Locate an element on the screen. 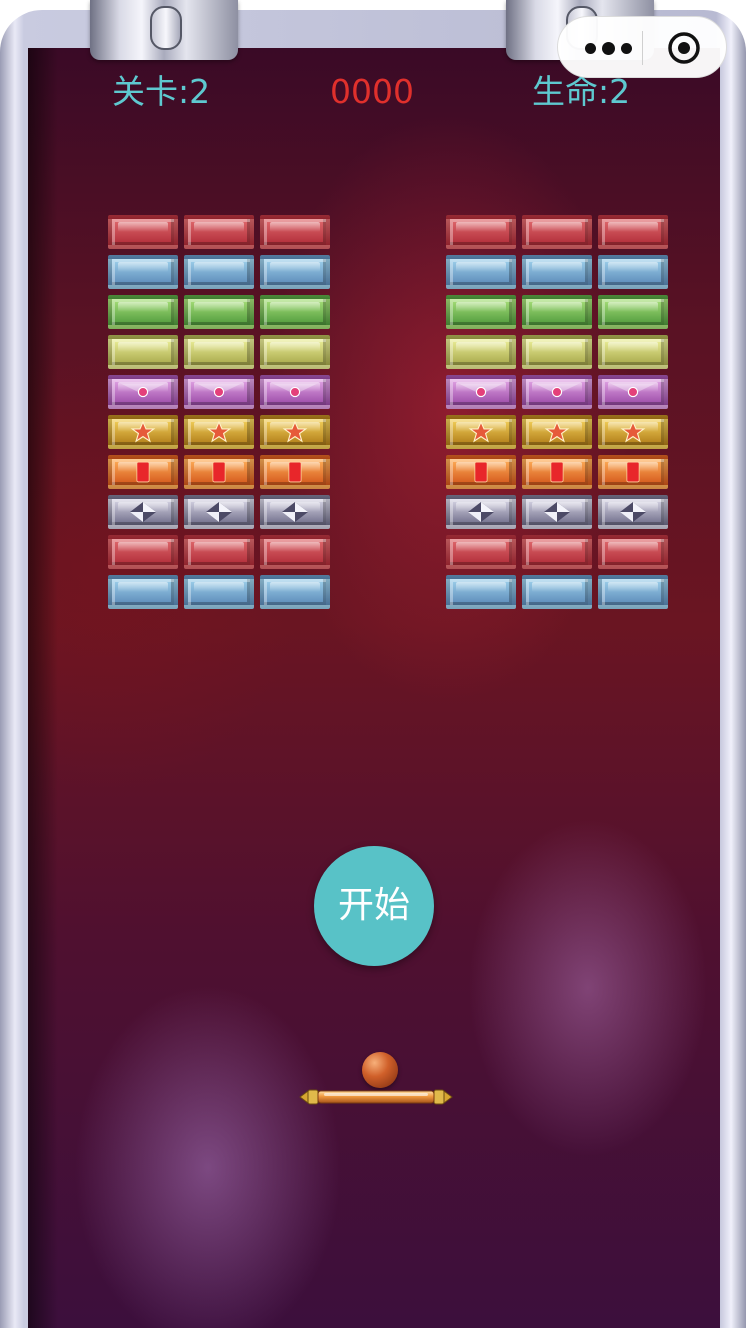 The width and height of the screenshot is (746, 1328). mini-program-capsule is located at coordinates (642, 47).